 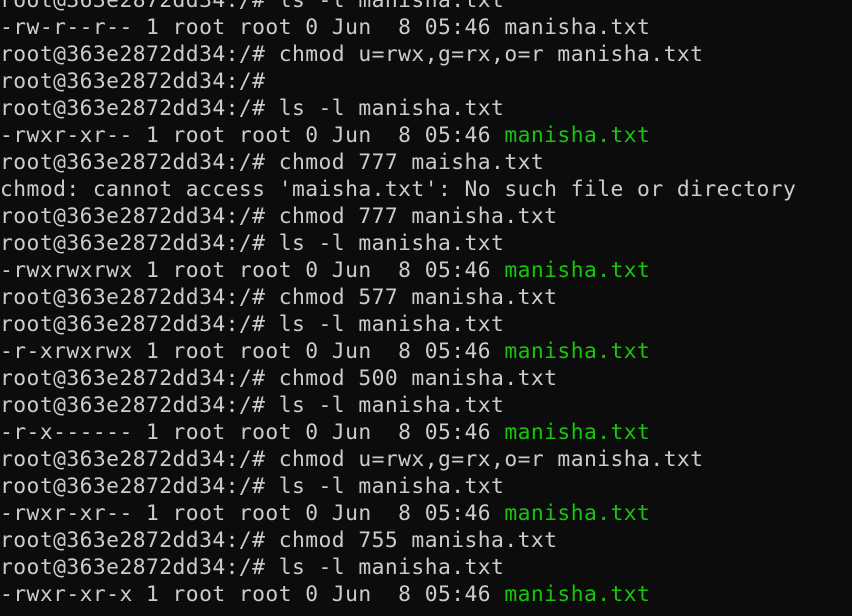 What do you see at coordinates (426, 81) in the screenshot?
I see `terminal-line: root@363e2872dd34:/#` at bounding box center [426, 81].